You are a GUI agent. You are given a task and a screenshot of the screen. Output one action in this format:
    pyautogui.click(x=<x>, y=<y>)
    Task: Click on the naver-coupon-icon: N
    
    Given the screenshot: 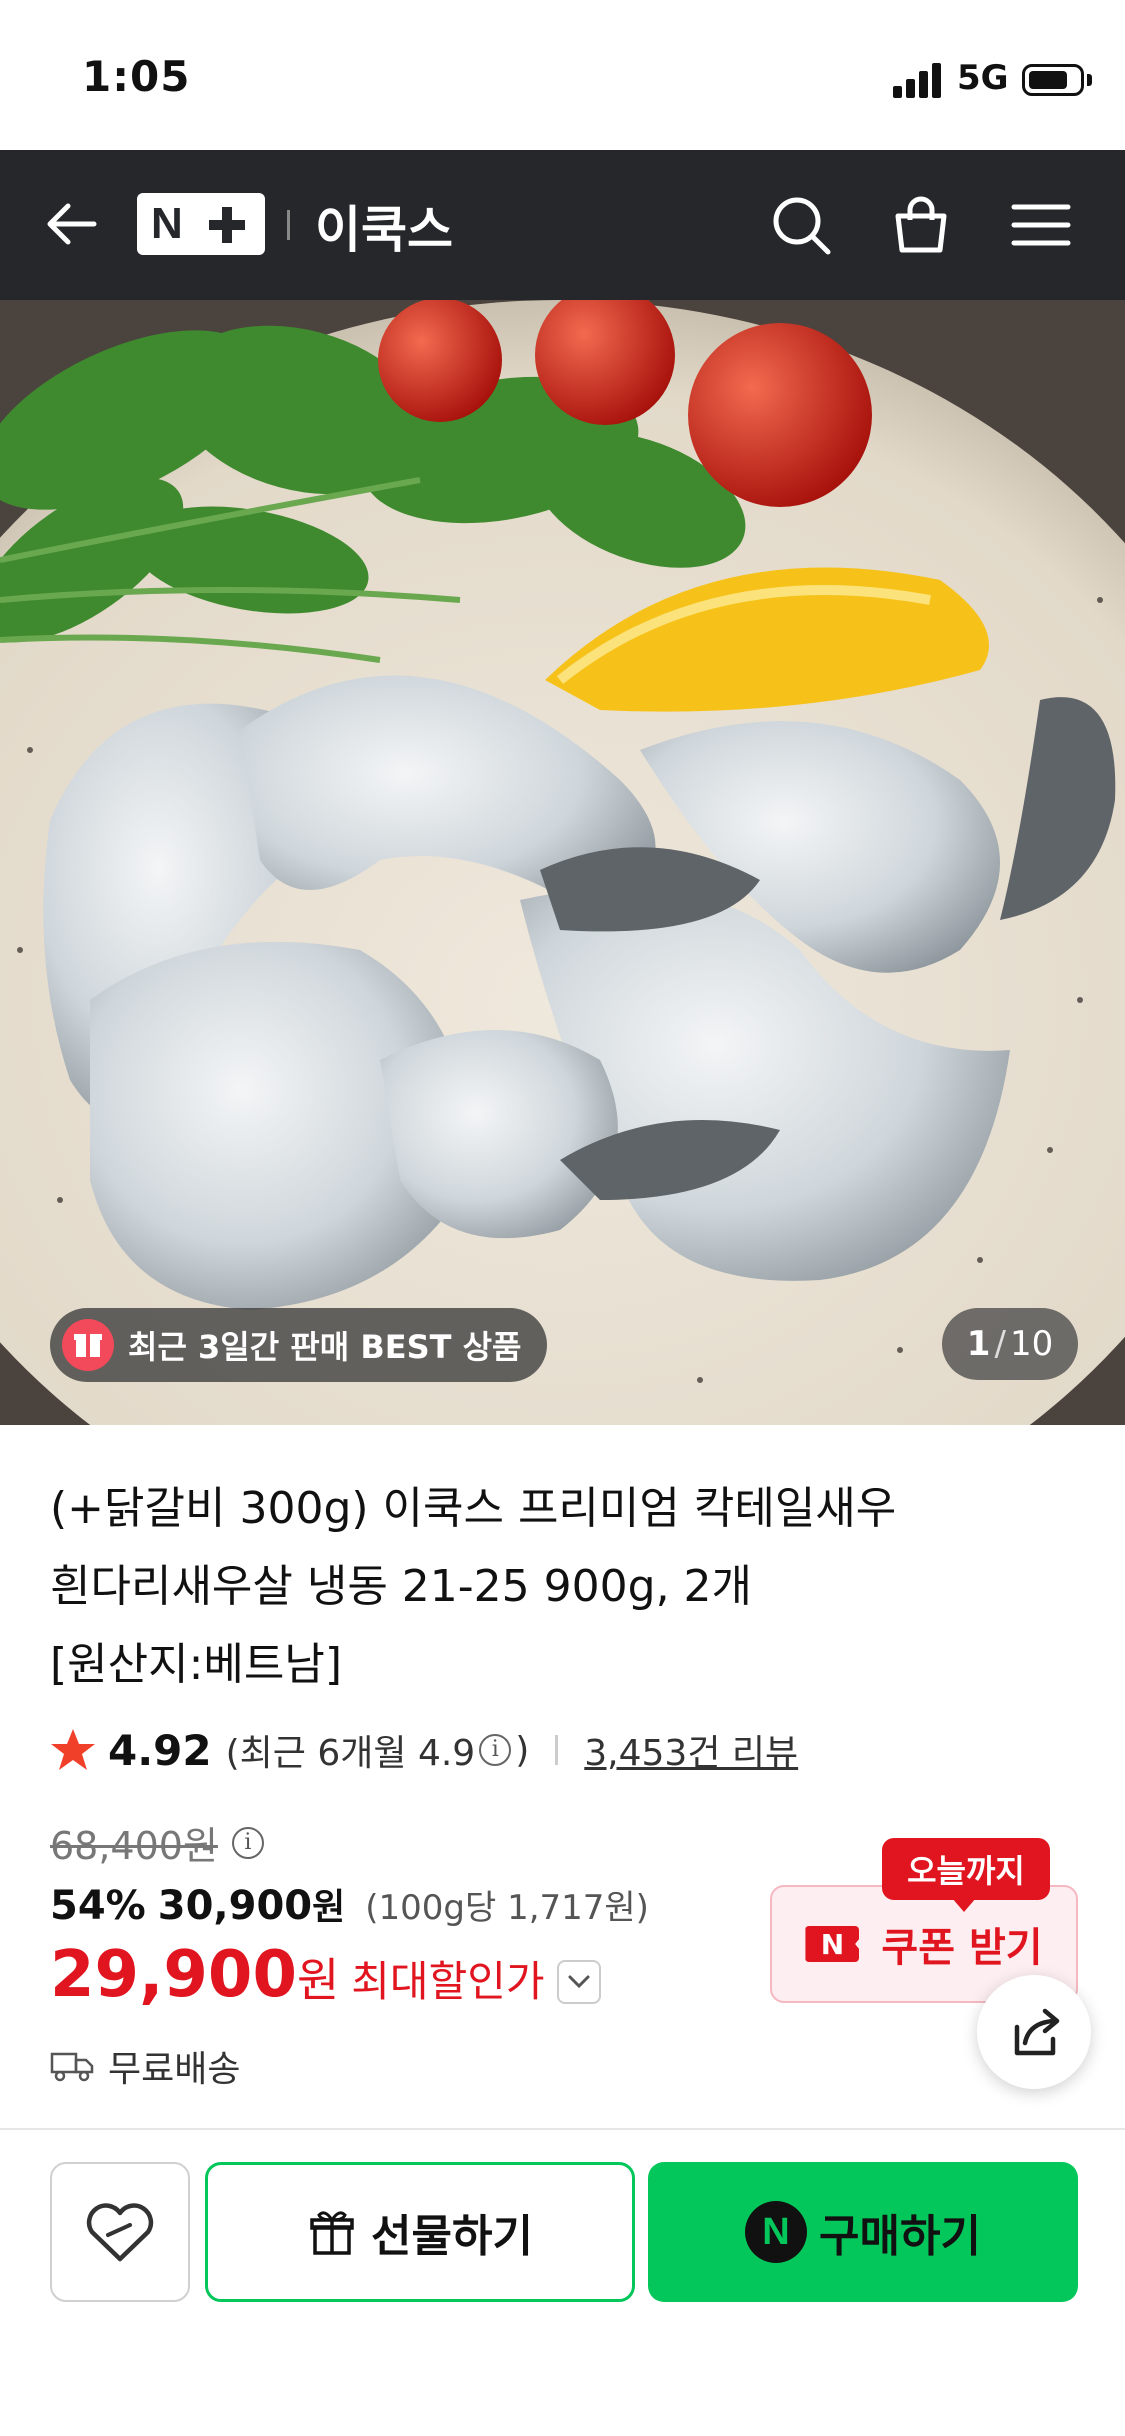 What is the action you would take?
    pyautogui.click(x=832, y=1944)
    